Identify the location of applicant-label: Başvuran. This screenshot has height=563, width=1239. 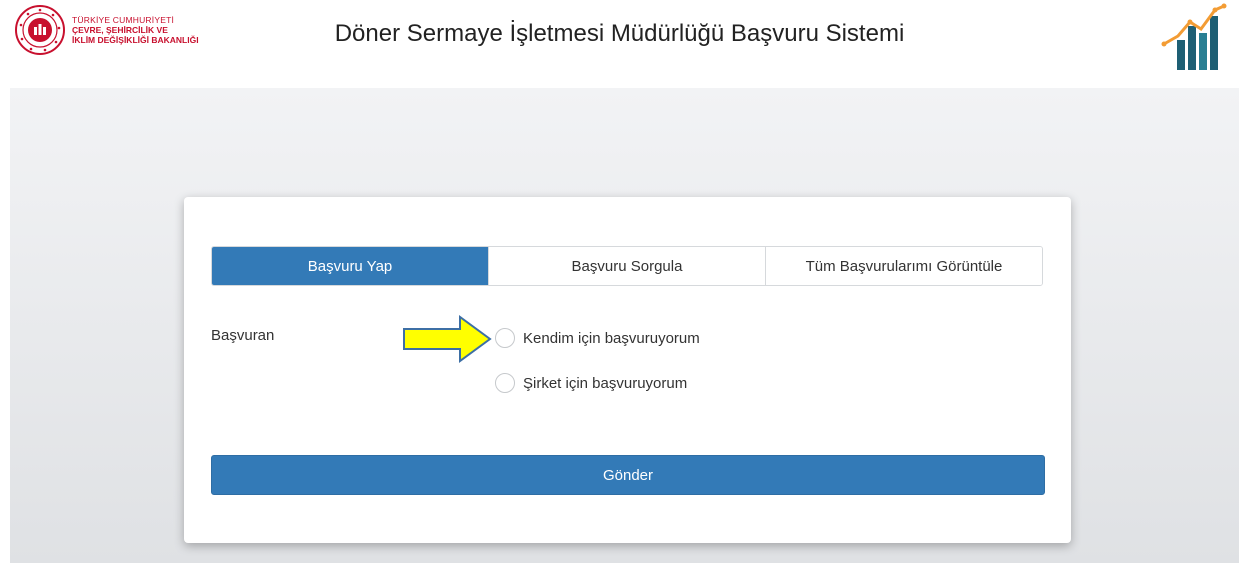
(243, 335).